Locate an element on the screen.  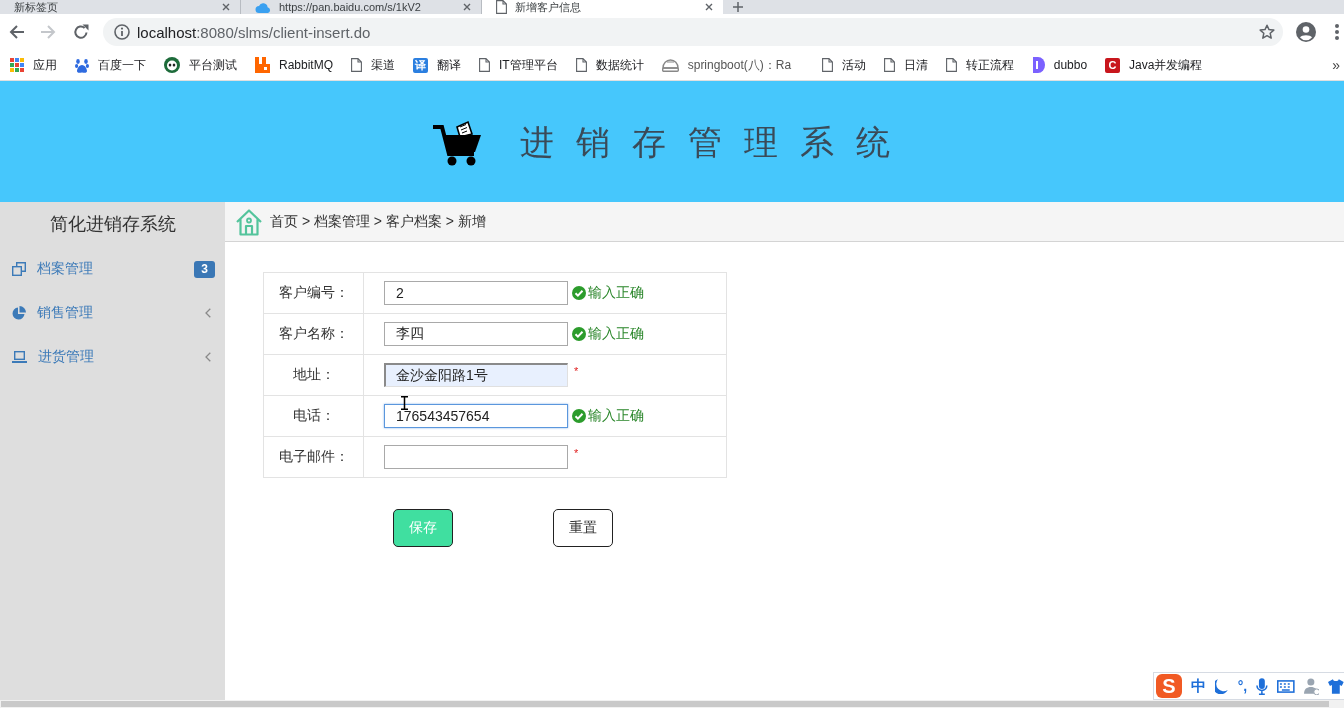
bookmark-link: 日清 is located at coordinates (905, 65).